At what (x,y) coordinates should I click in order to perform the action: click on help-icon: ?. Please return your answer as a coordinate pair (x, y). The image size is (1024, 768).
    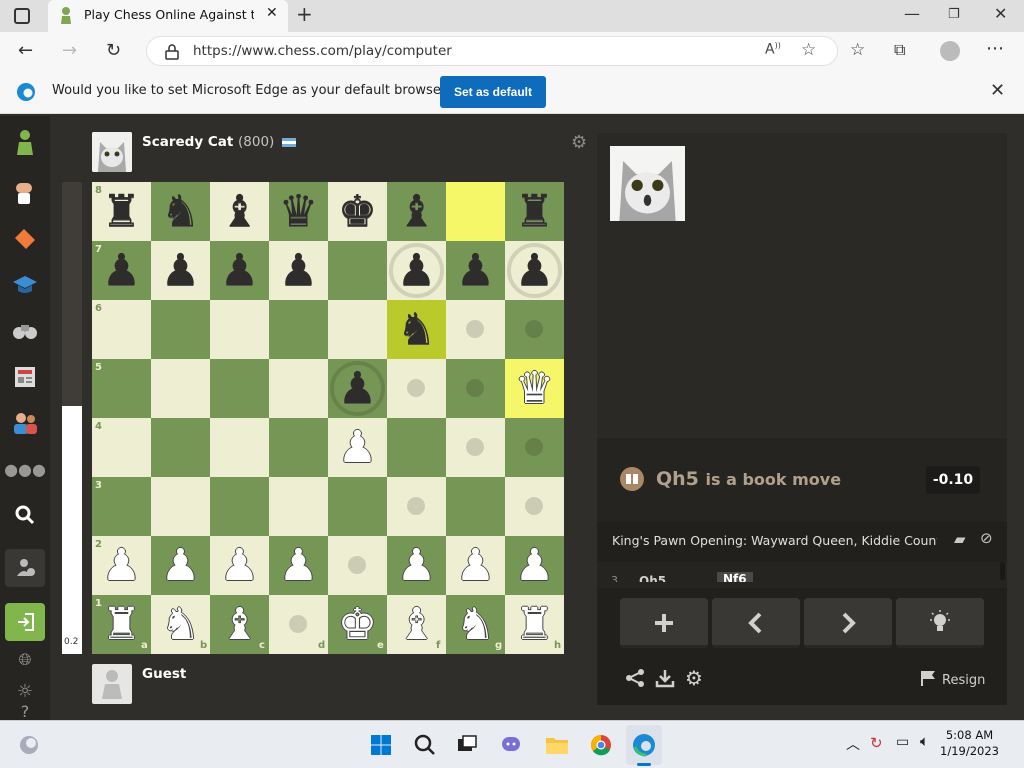
    Looking at the image, I should click on (25, 711).